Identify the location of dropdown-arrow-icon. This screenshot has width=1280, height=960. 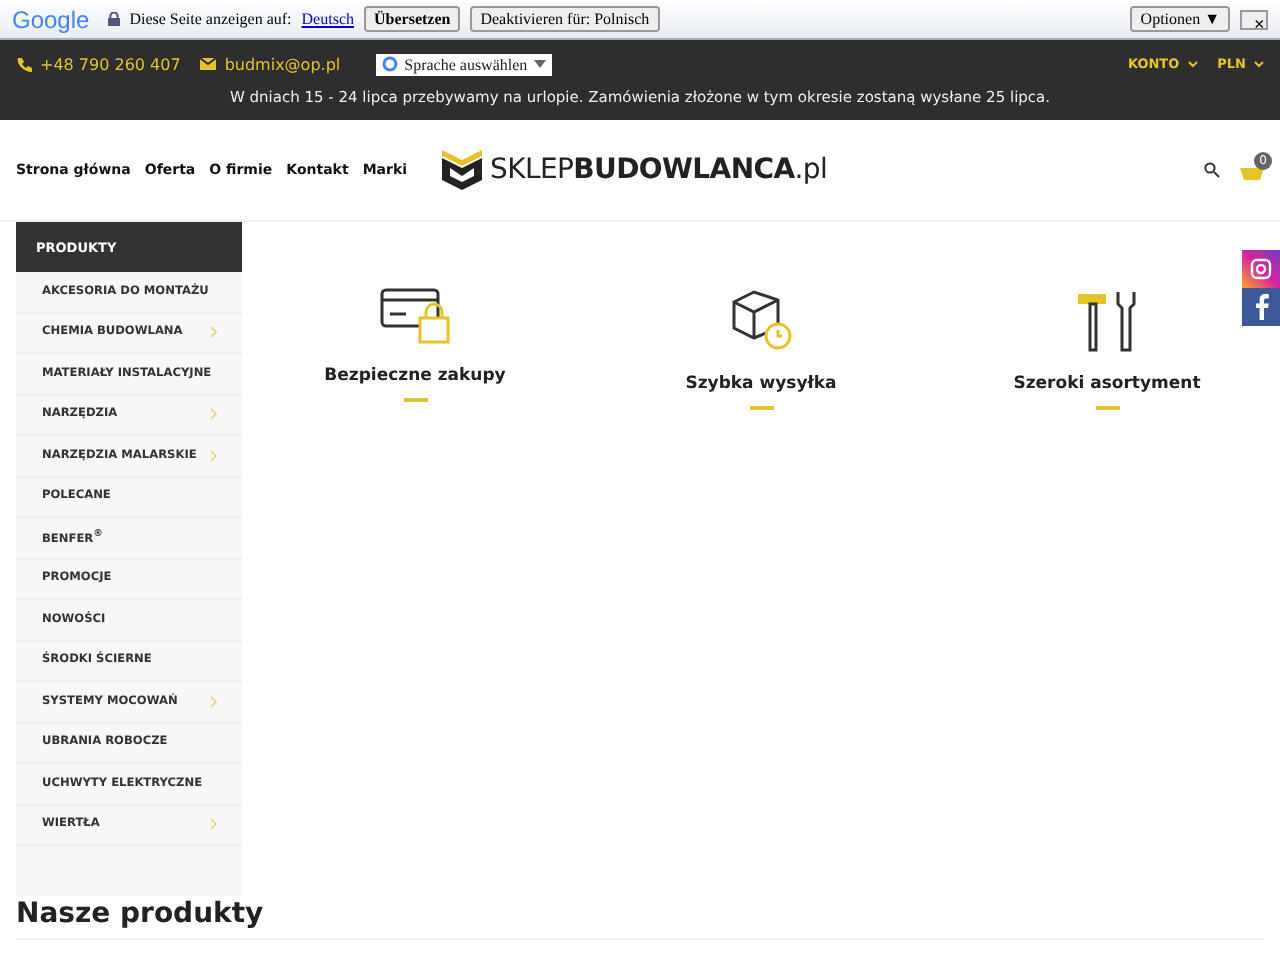
(539, 64).